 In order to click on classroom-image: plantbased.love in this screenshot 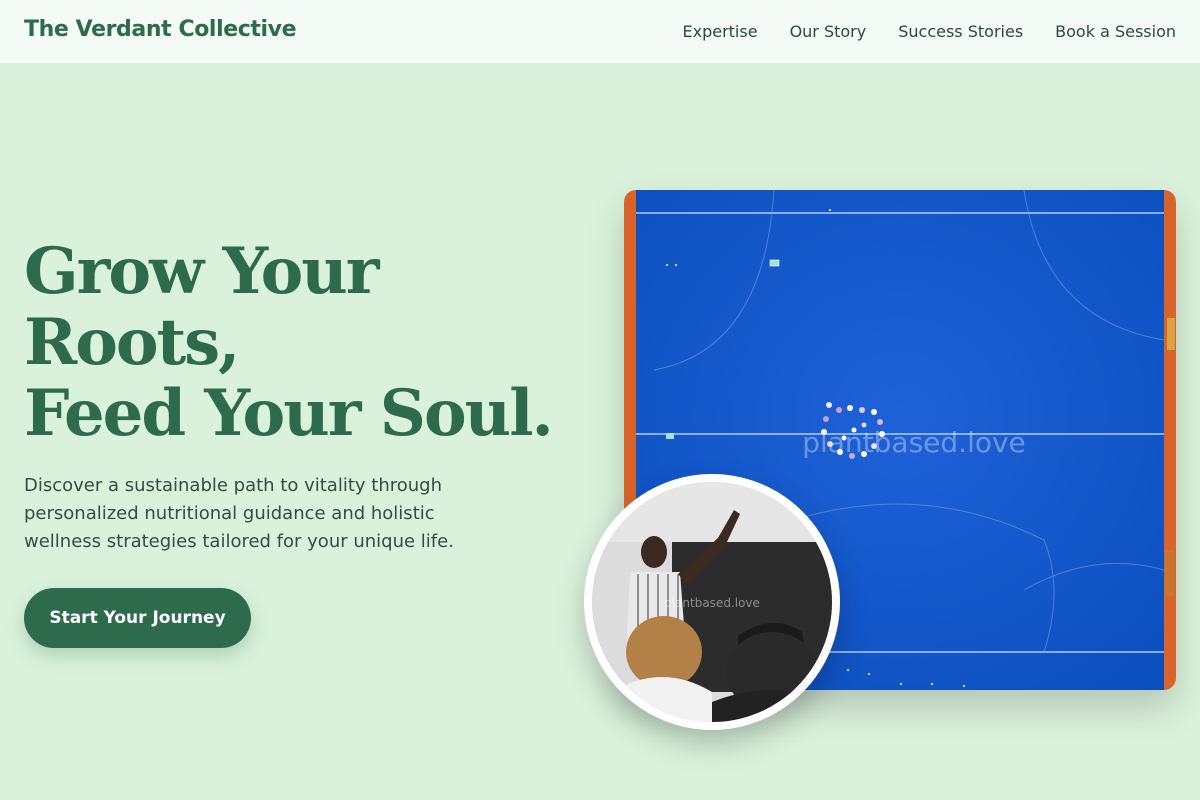, I will do `click(712, 602)`.